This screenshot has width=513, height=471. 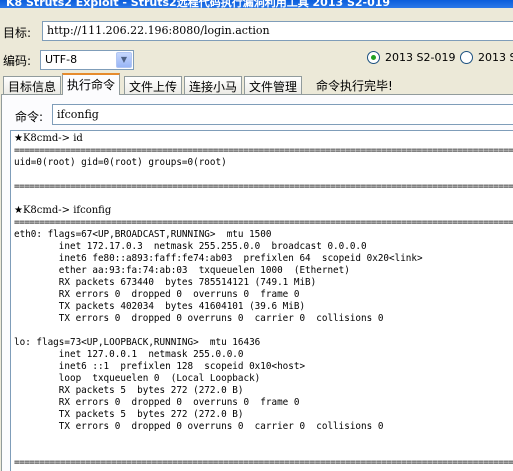 What do you see at coordinates (277, 31) in the screenshot?
I see `target-url-input: http://111.206.22.196:8080/login.action` at bounding box center [277, 31].